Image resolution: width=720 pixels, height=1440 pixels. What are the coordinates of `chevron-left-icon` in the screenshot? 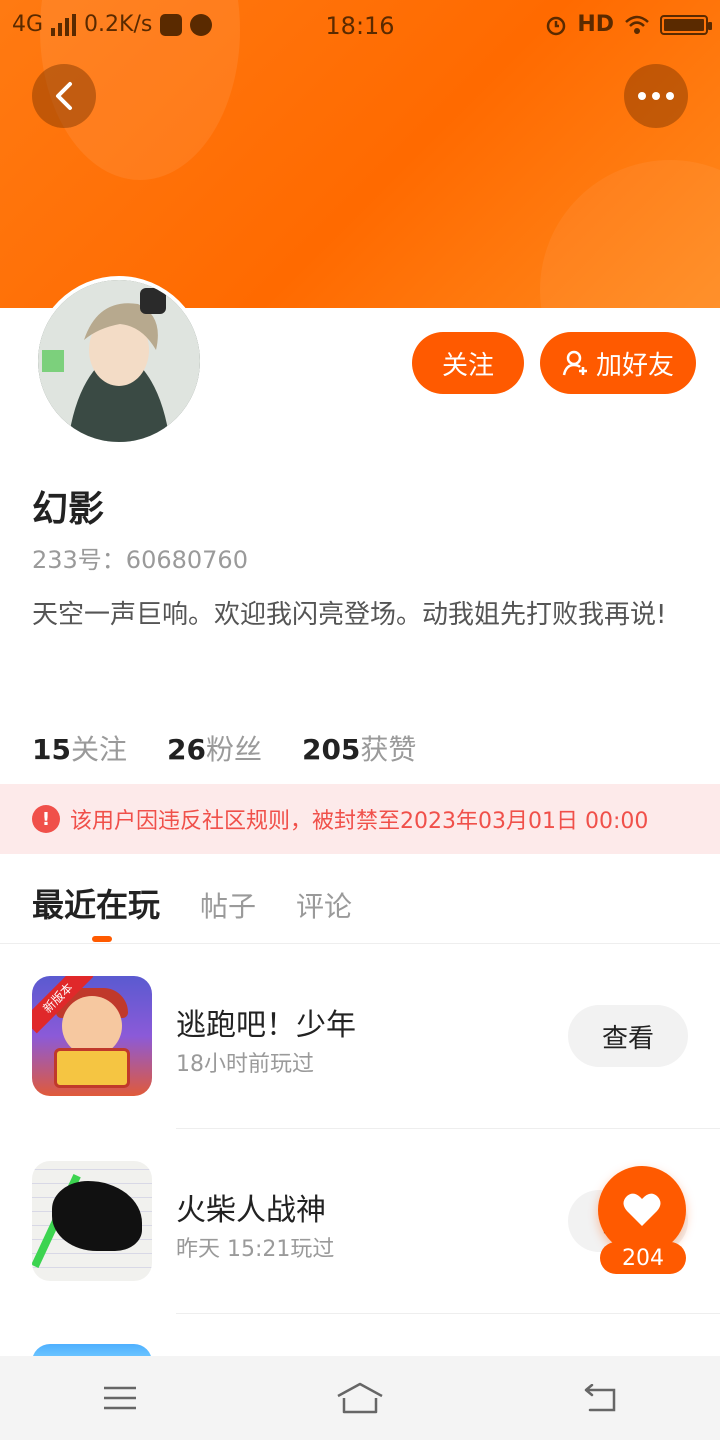 It's located at (64, 96).